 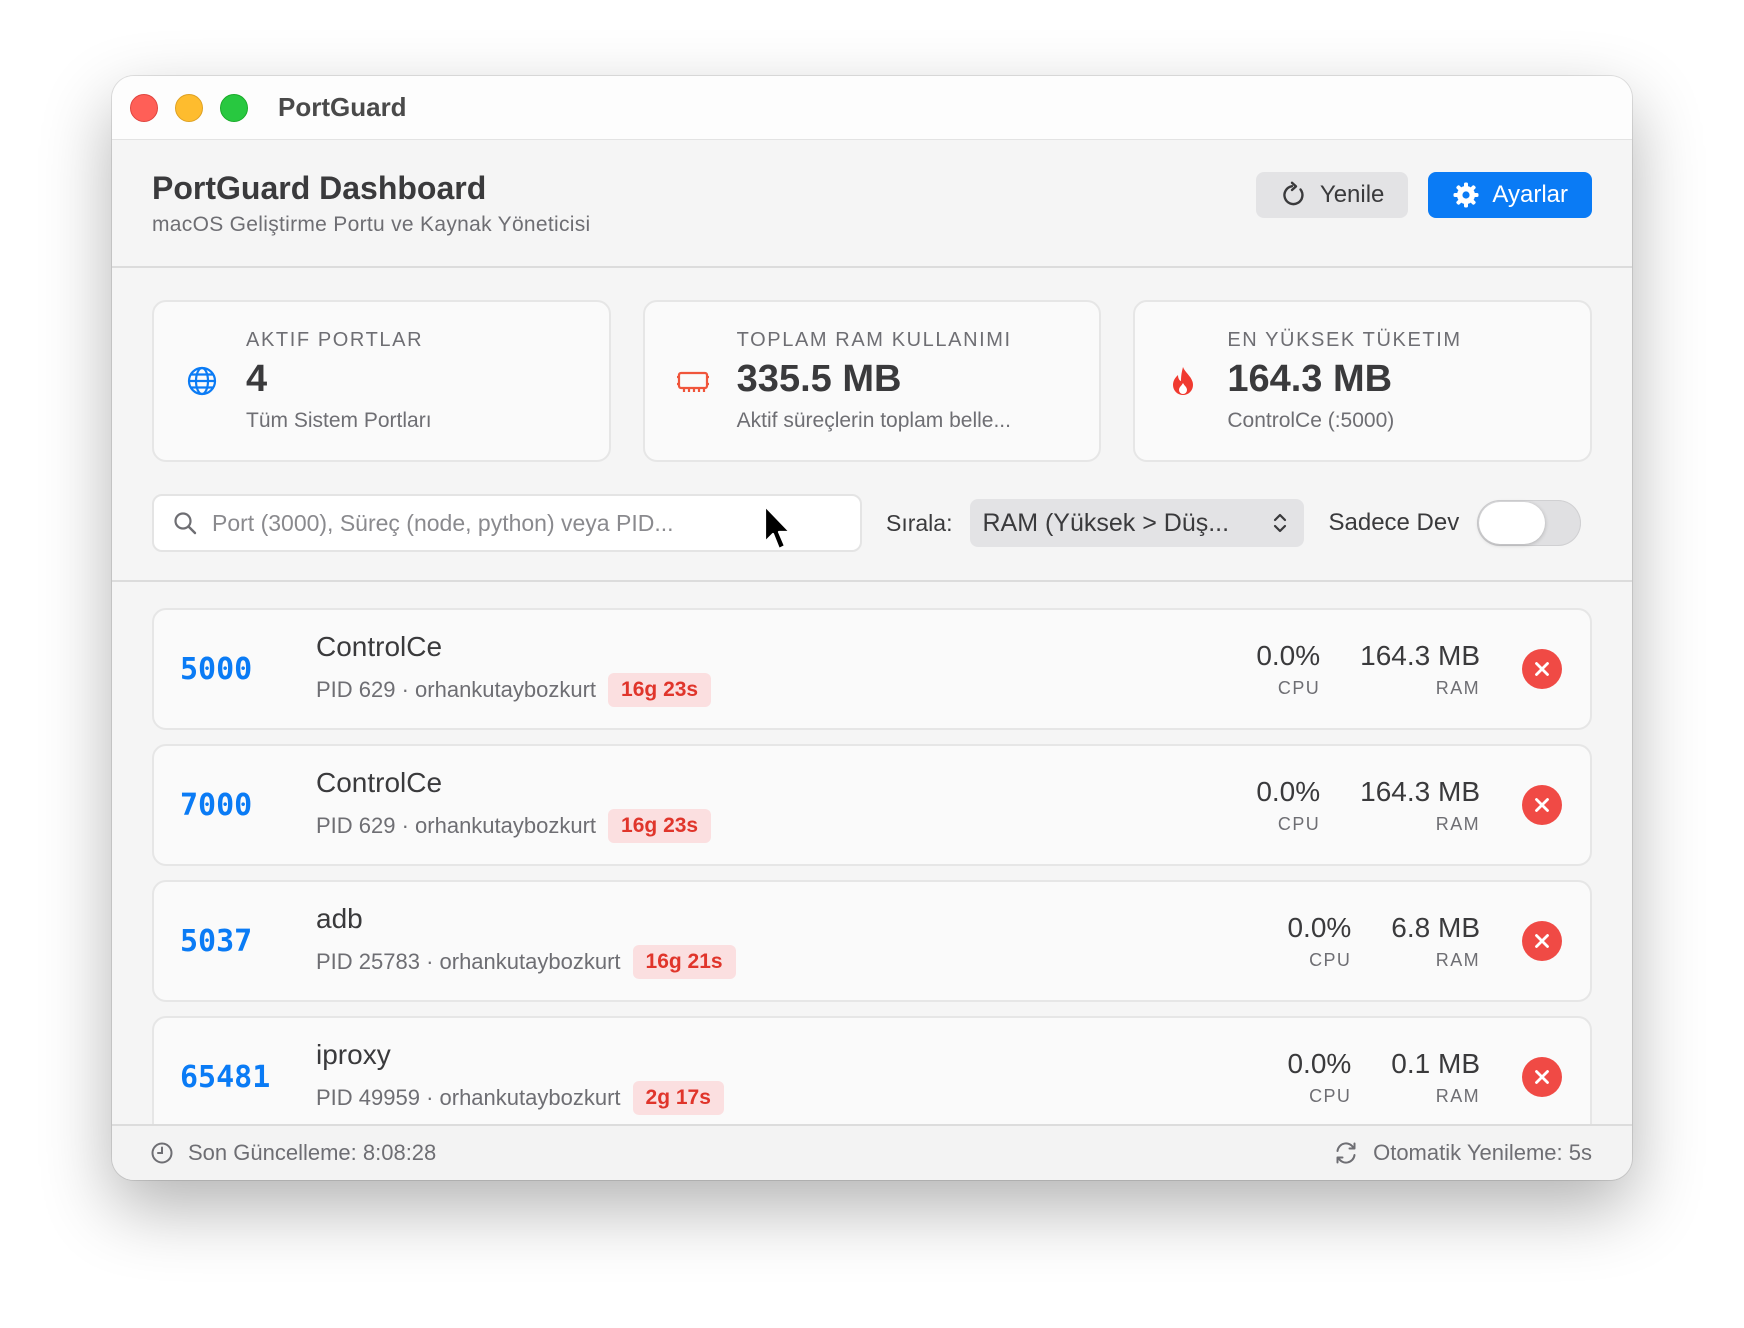 What do you see at coordinates (339, 381) in the screenshot?
I see `stat-content: AKTIF PORTLAR 4 Tüm Sistem Portları` at bounding box center [339, 381].